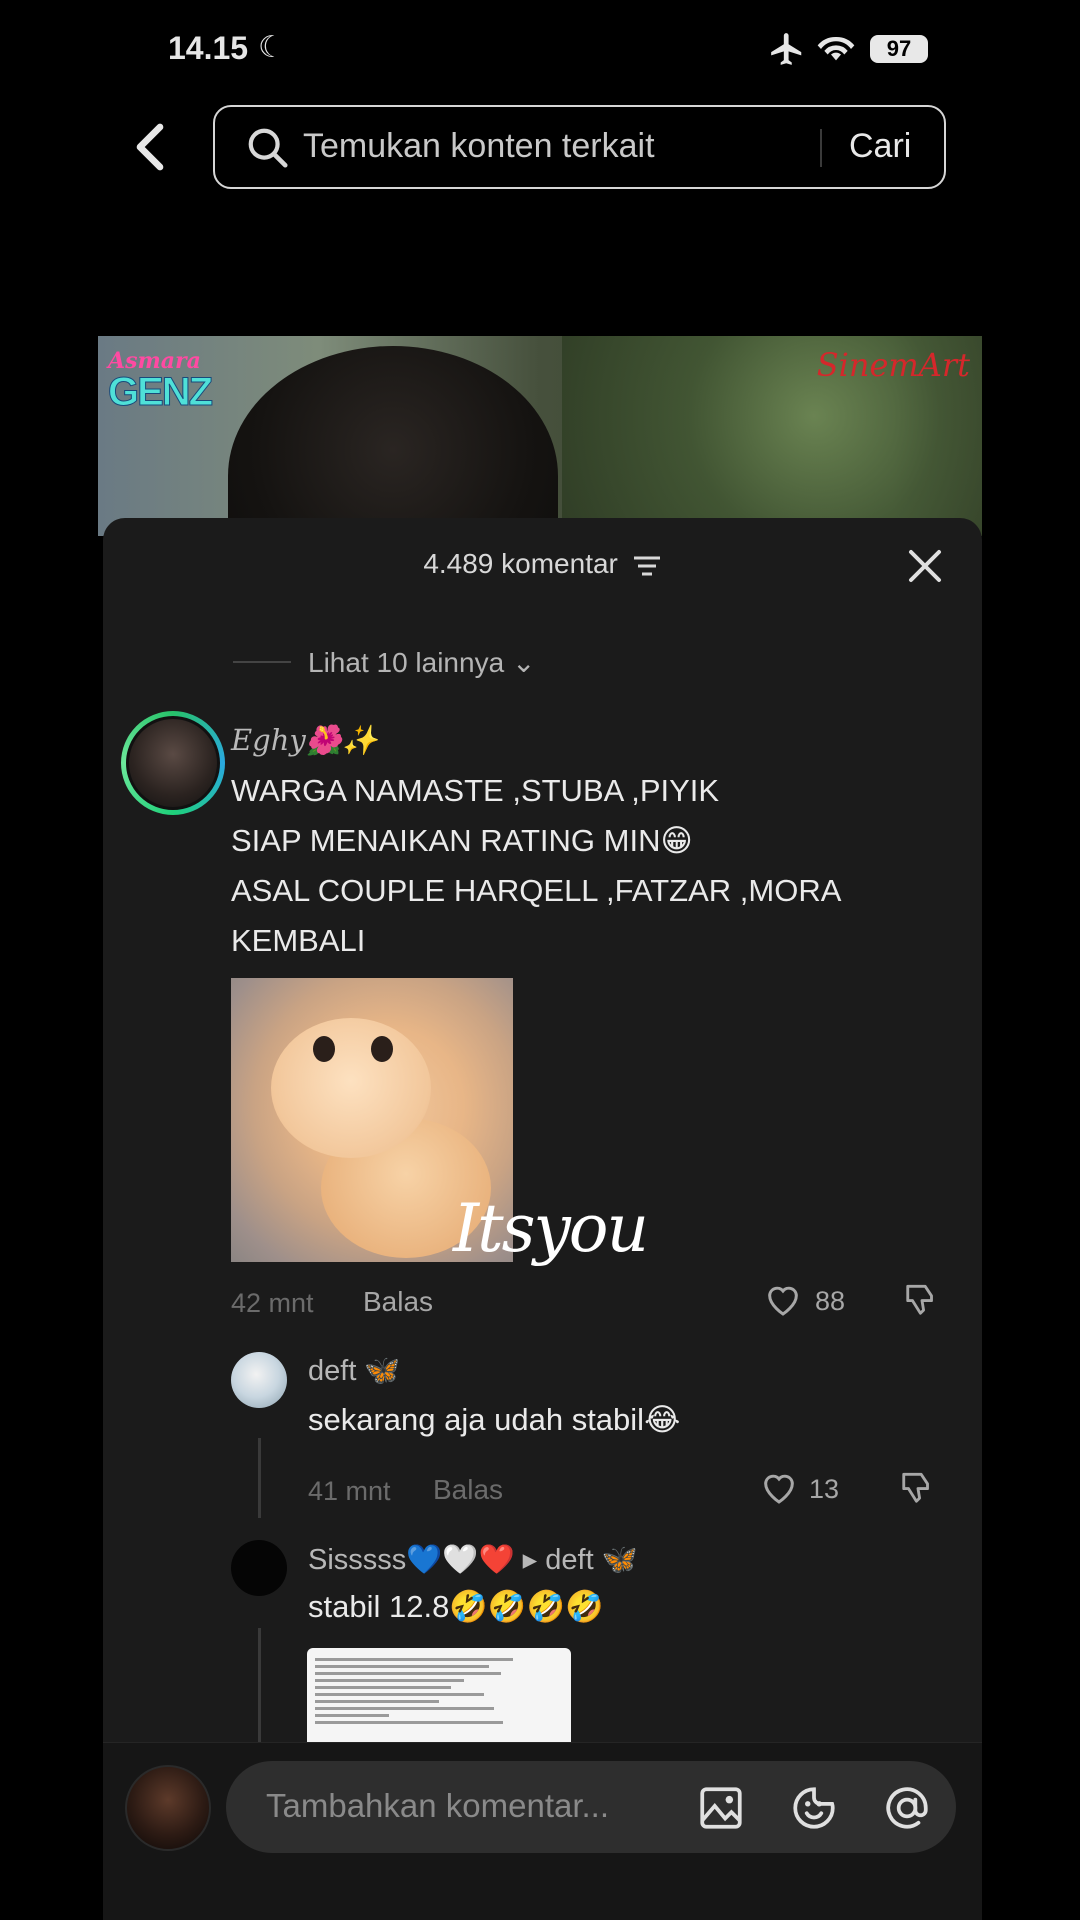 The height and width of the screenshot is (1920, 1080). Describe the element at coordinates (814, 1808) in the screenshot. I see `sticker-icon` at that location.